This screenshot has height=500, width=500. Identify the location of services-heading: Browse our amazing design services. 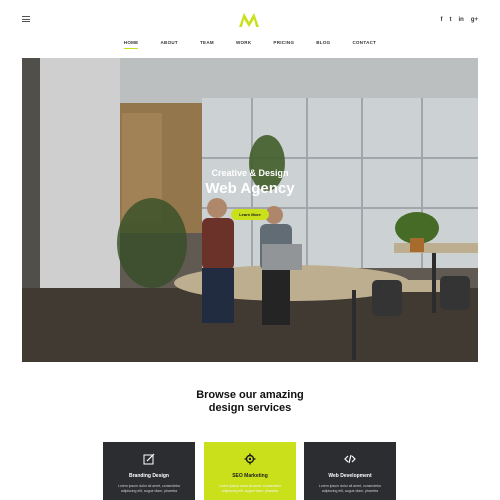
(250, 402).